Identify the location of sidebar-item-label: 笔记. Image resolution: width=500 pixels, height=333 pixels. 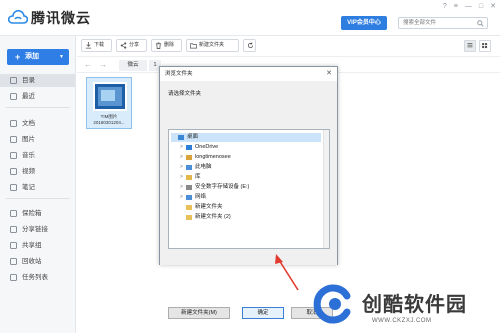
(28, 187).